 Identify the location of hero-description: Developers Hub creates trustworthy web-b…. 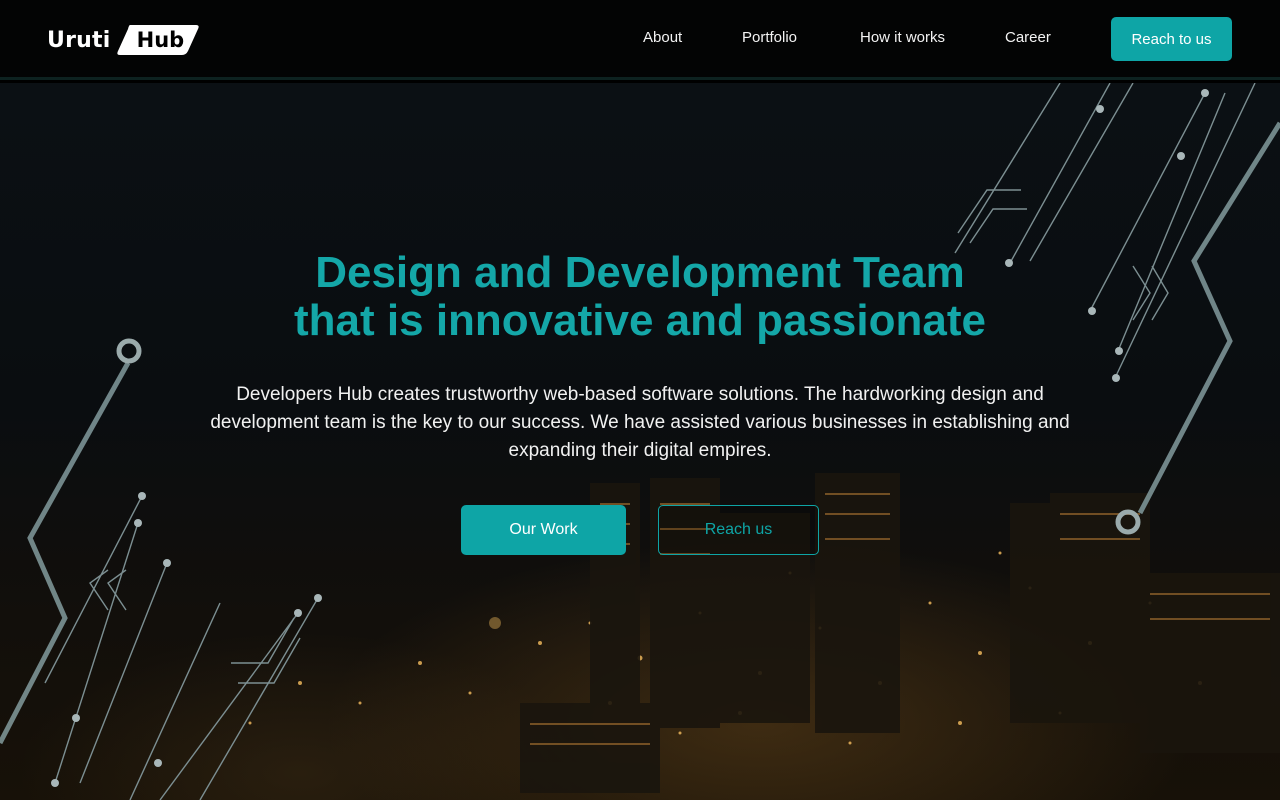
(640, 422).